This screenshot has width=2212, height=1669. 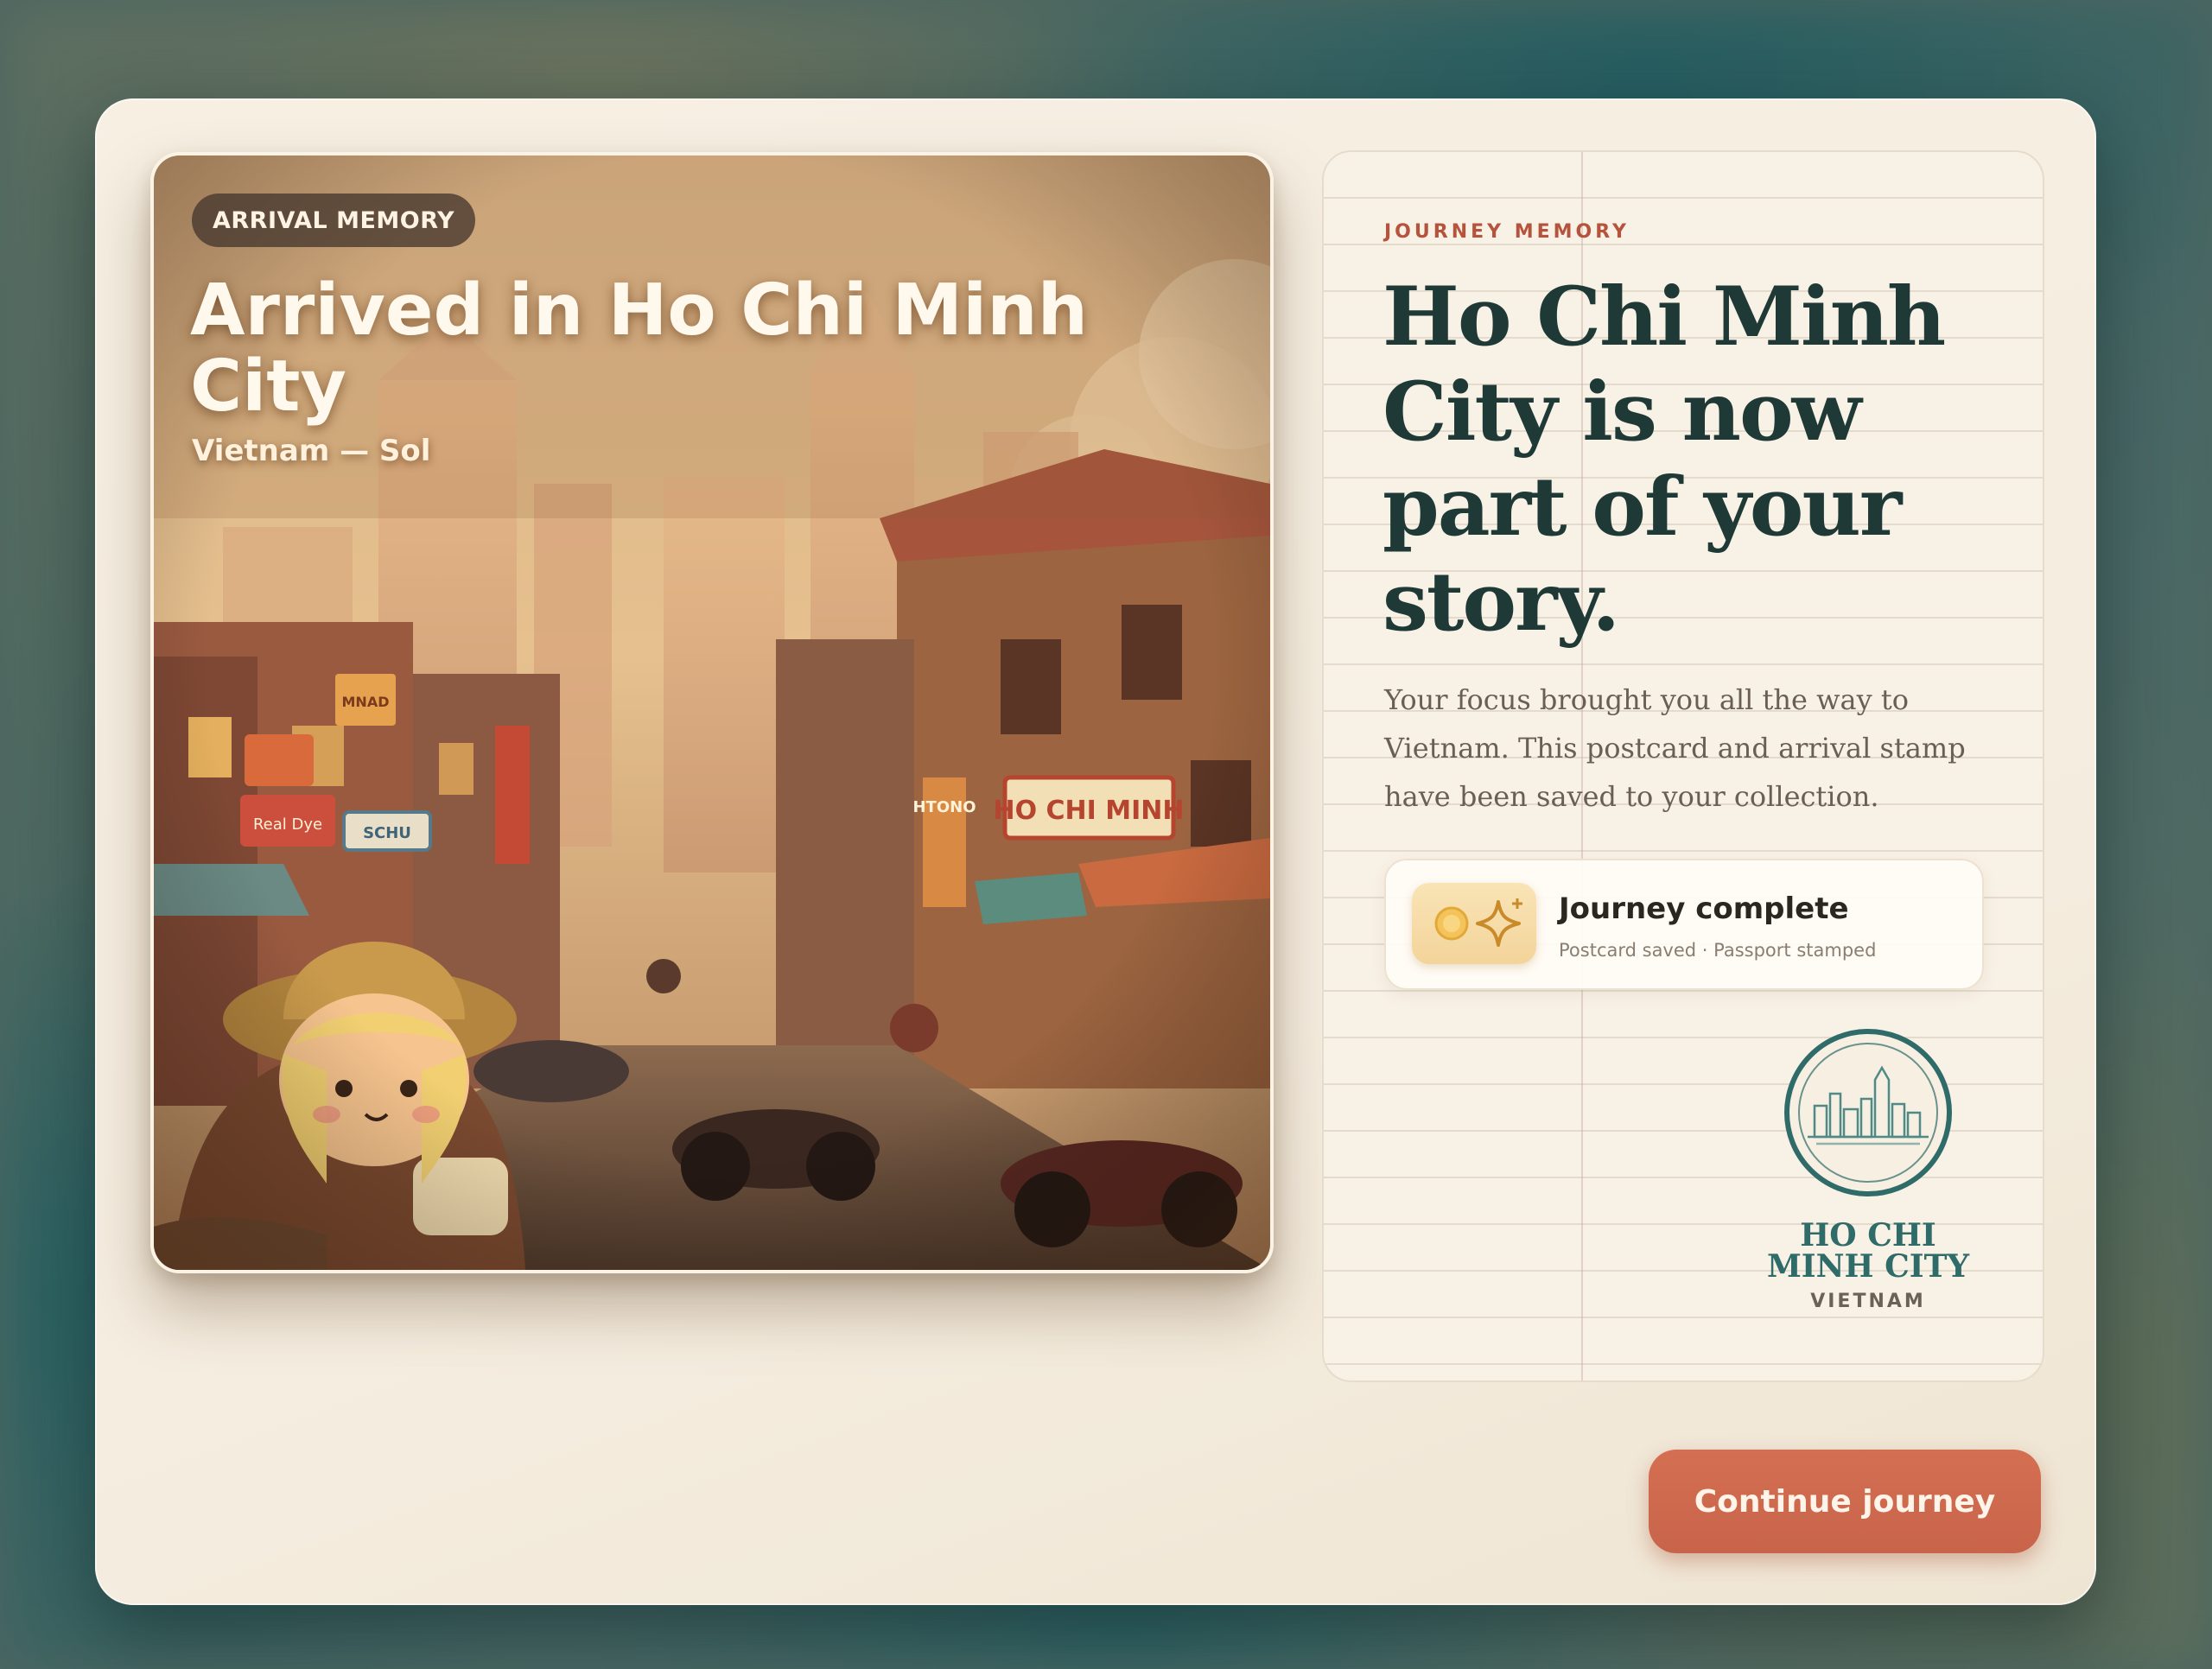 I want to click on status-icon-box, so click(x=1474, y=923).